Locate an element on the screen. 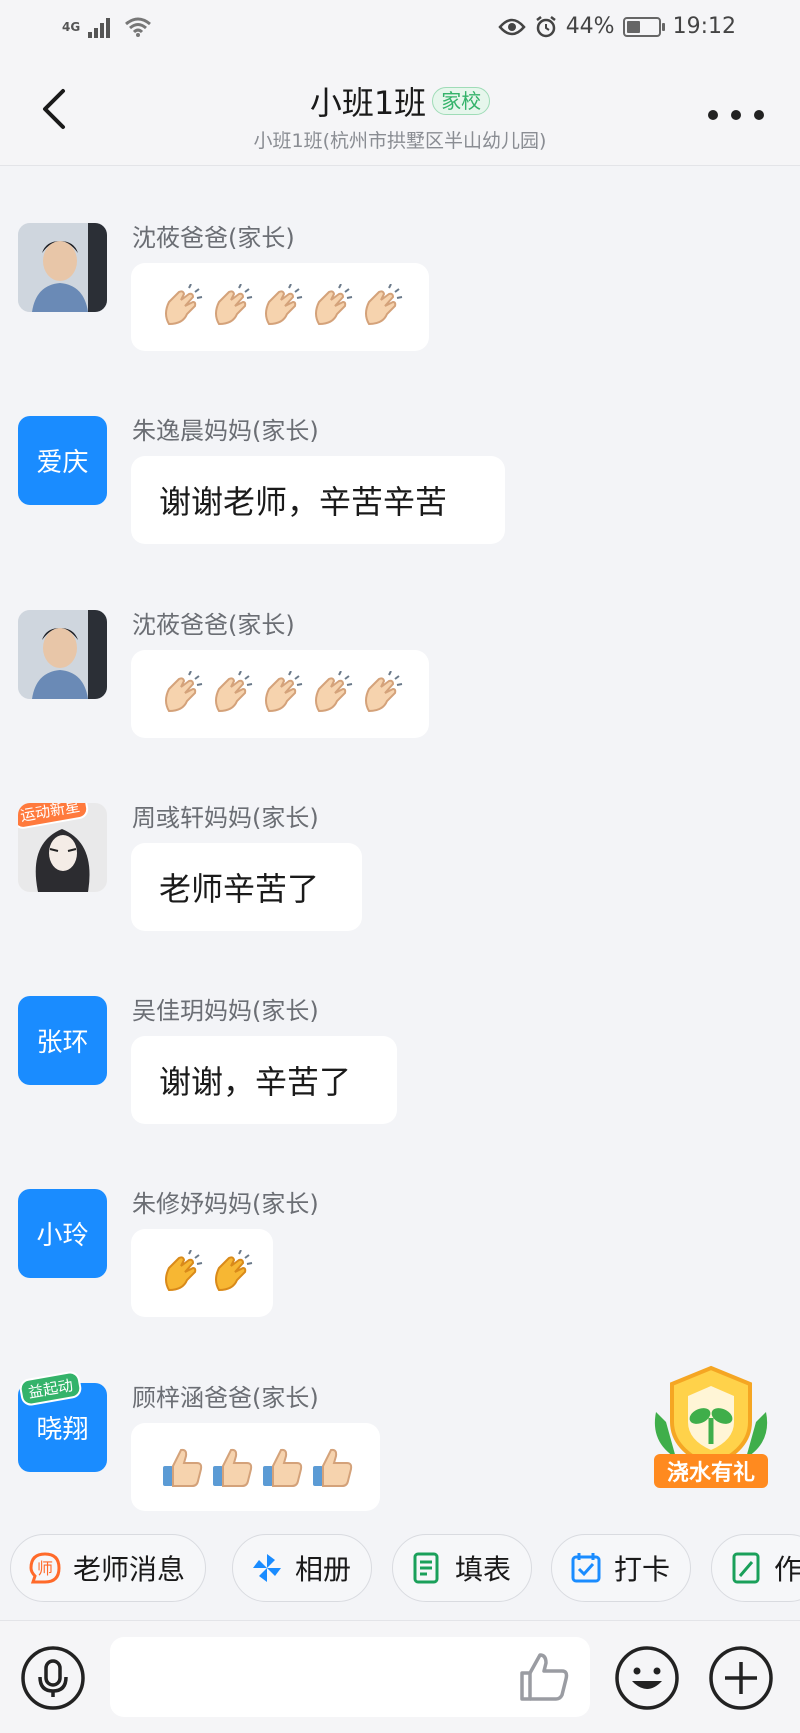 This screenshot has width=800, height=1733. sender-name: 朱修妤妈妈(家长) is located at coordinates (225, 1204).